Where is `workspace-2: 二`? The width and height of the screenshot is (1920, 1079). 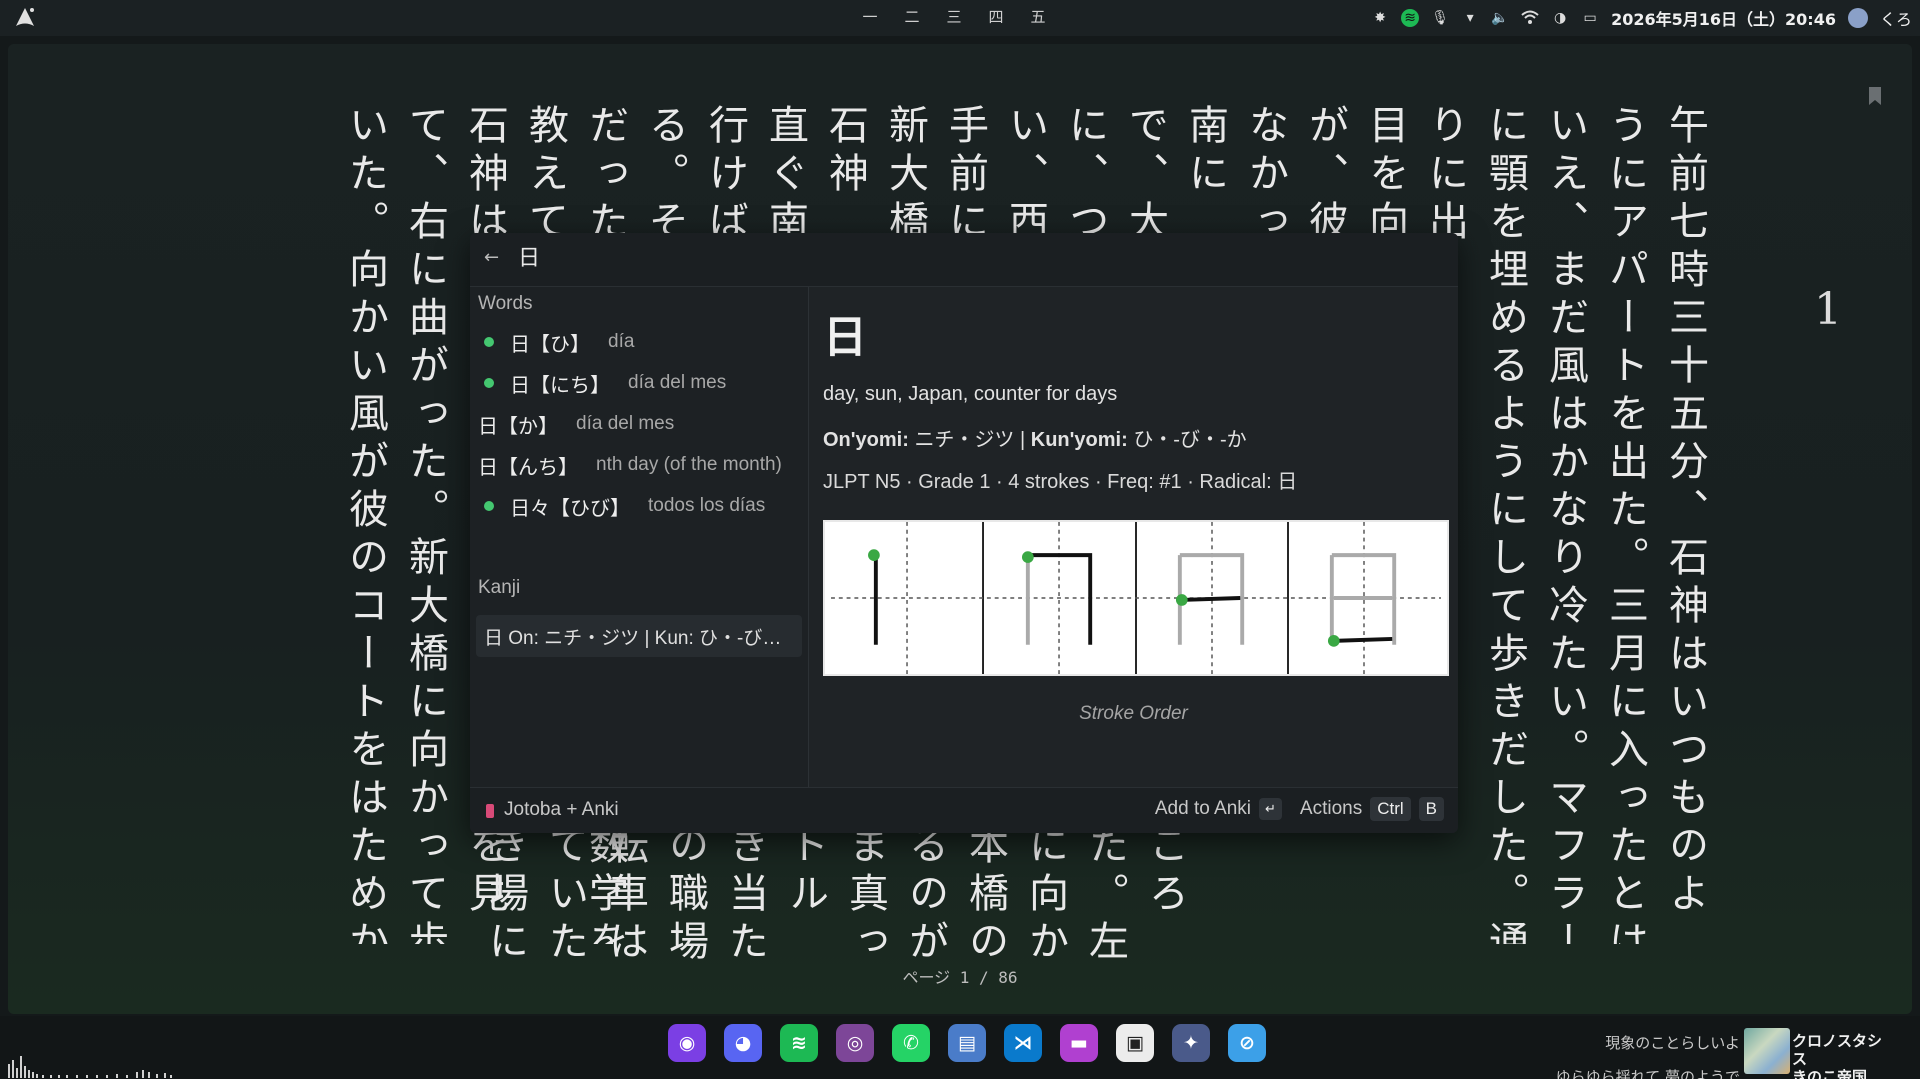 workspace-2: 二 is located at coordinates (912, 16).